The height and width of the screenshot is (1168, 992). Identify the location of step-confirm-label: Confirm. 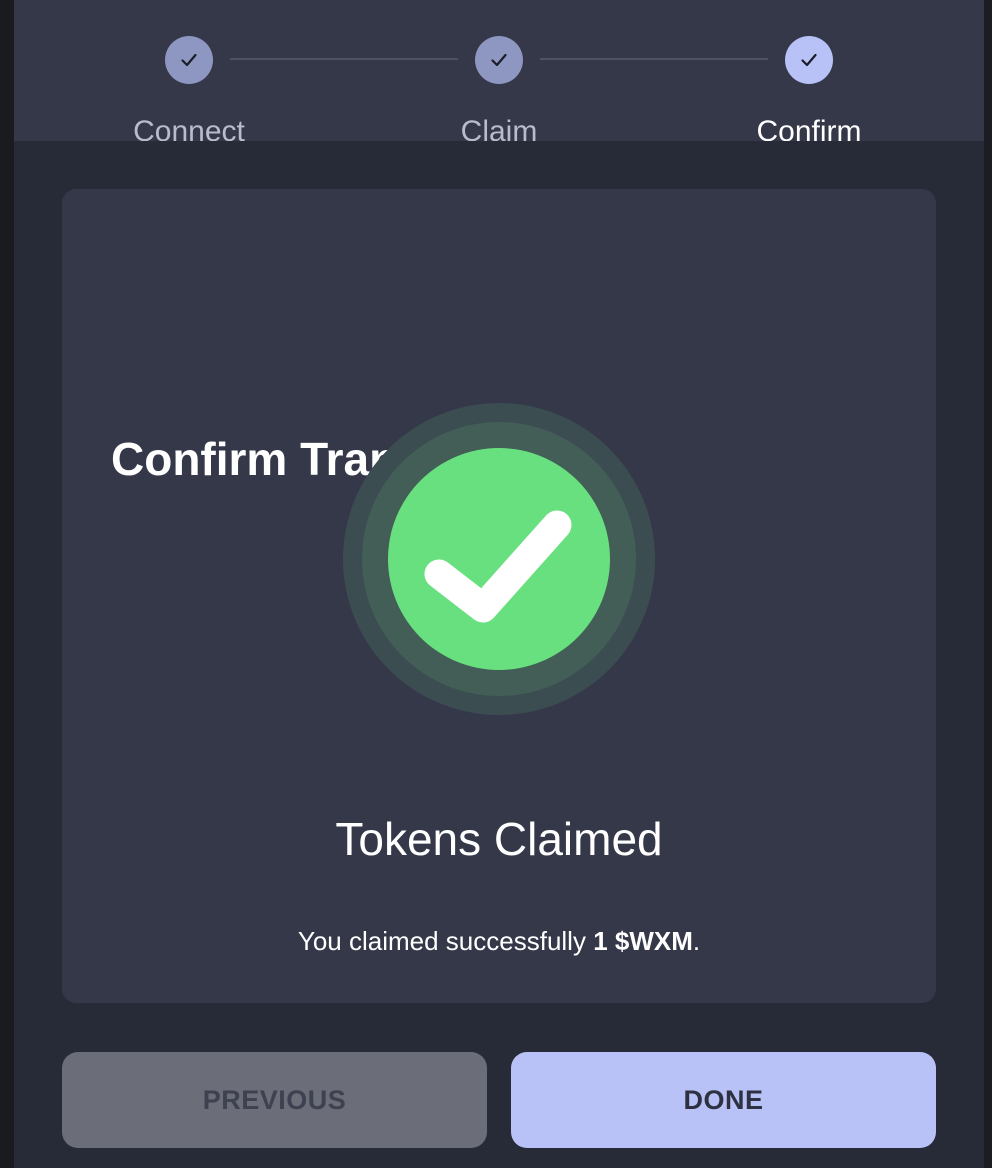
(809, 128).